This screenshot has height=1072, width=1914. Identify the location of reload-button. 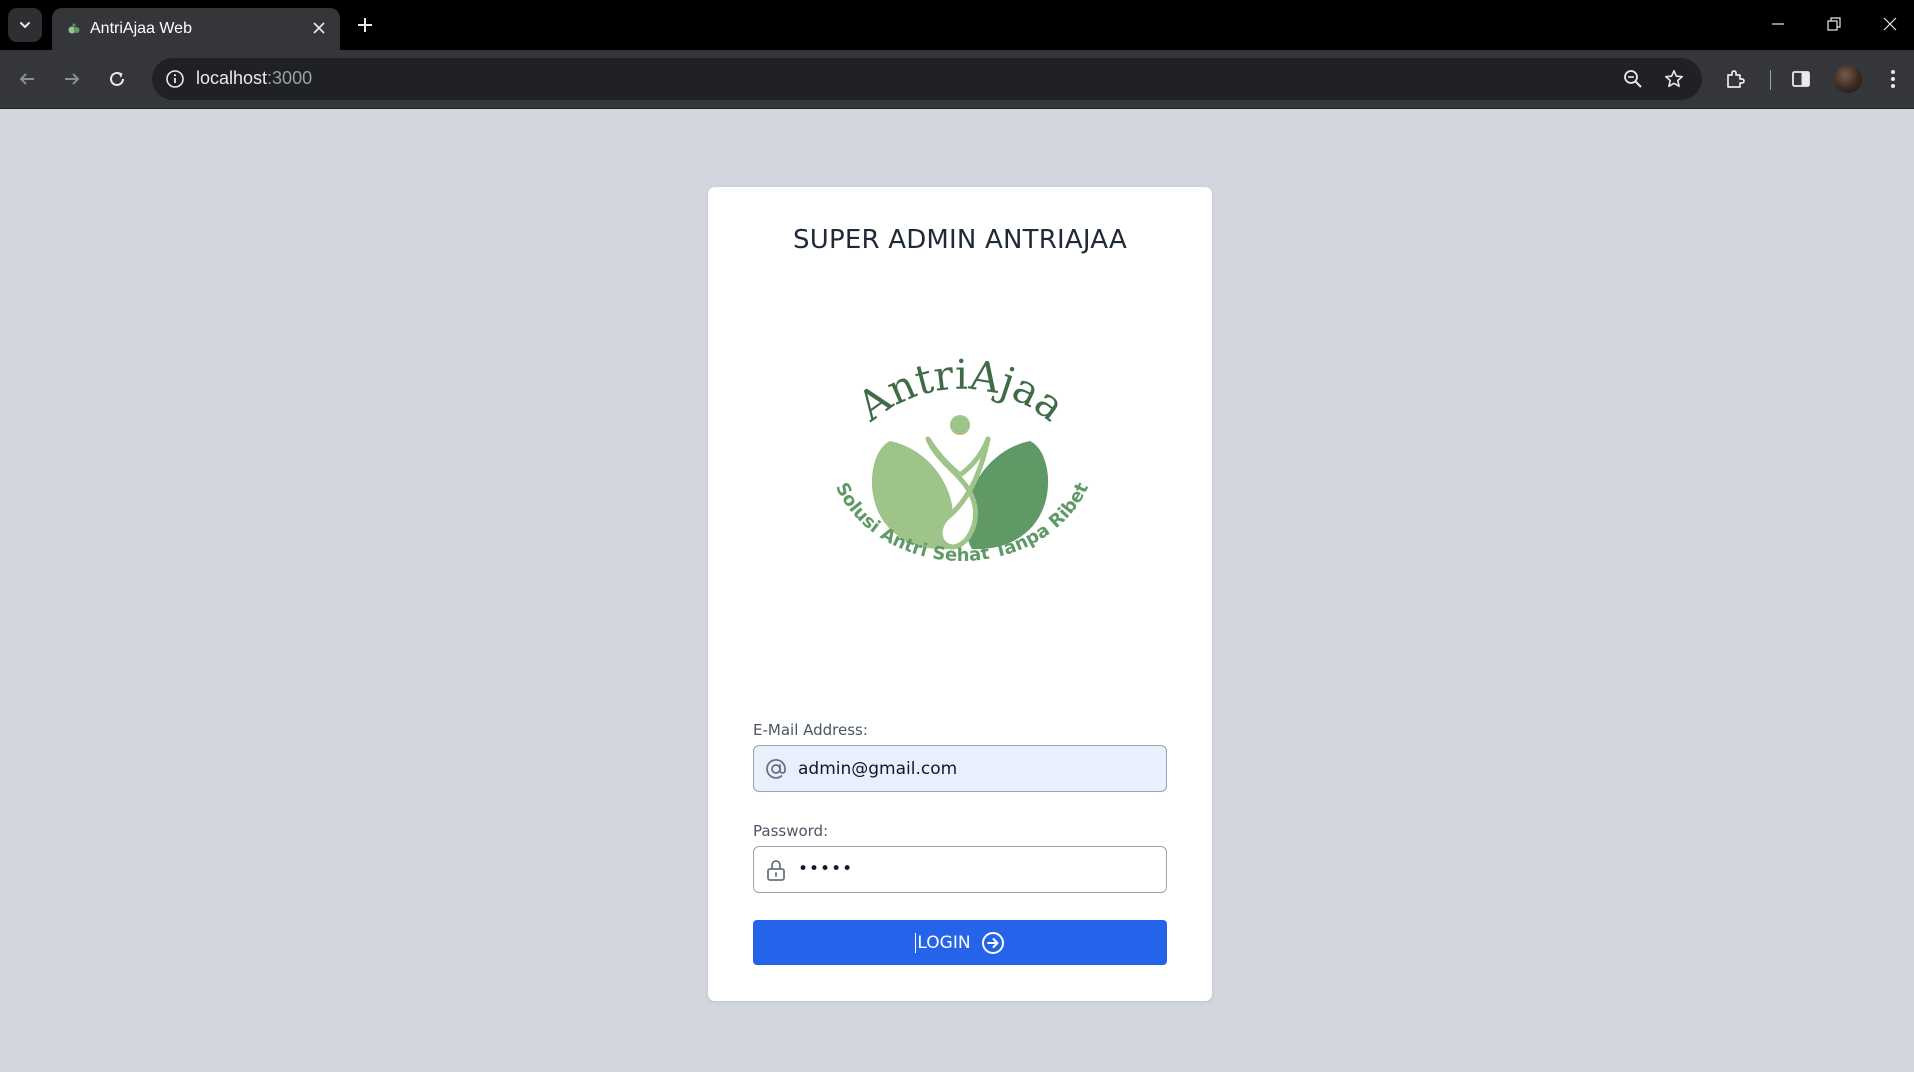
(117, 79).